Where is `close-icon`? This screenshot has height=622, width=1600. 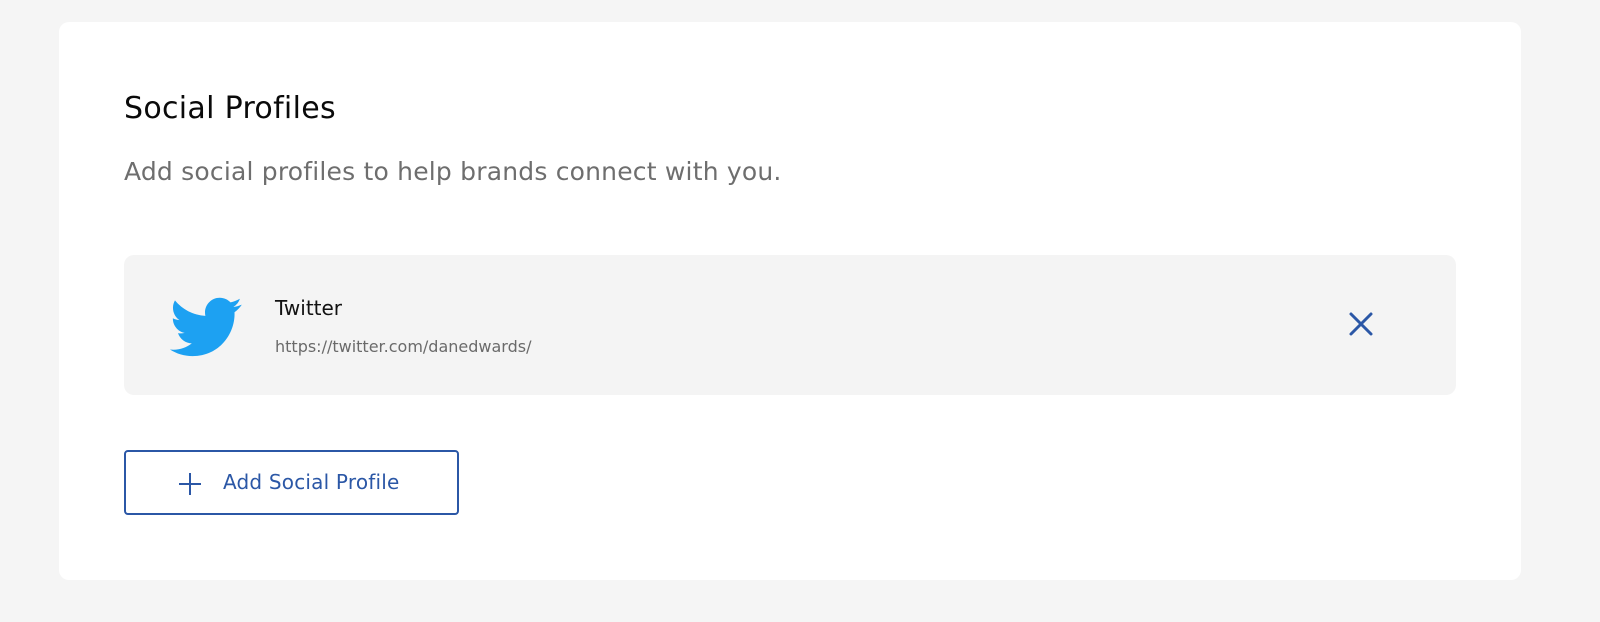 close-icon is located at coordinates (1361, 326).